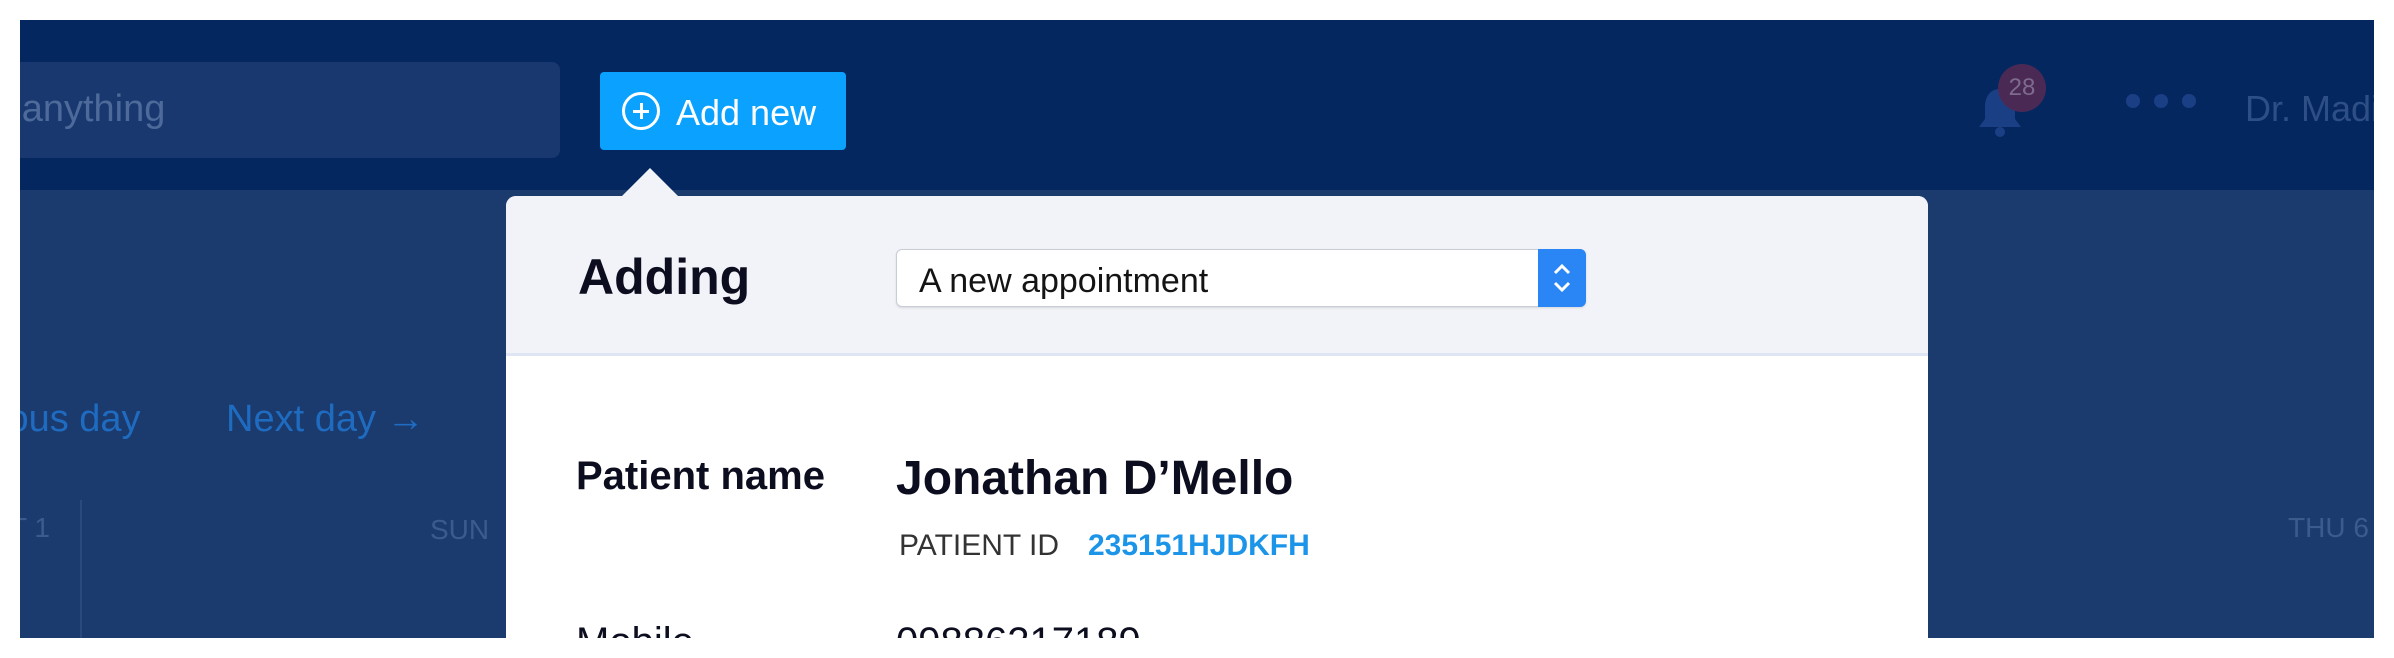  Describe the element at coordinates (2161, 102) in the screenshot. I see `more-menu-icon` at that location.